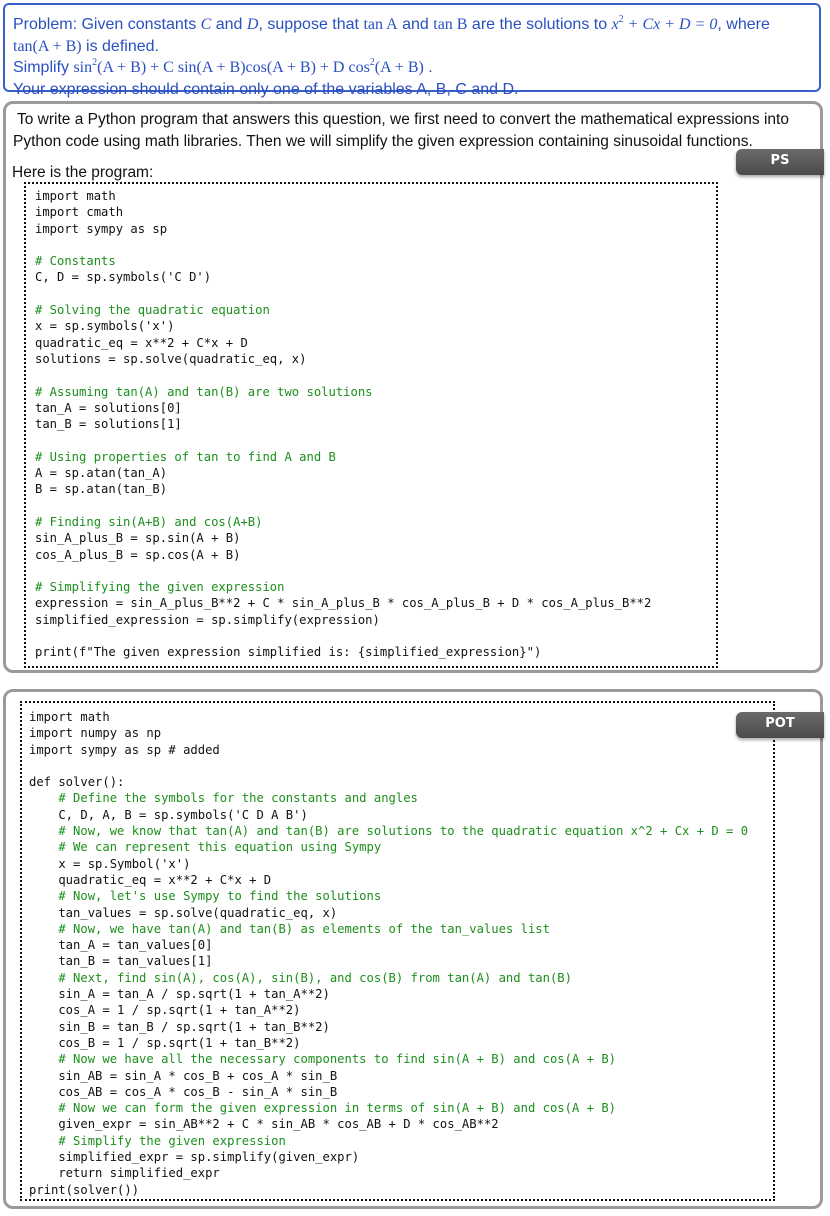 The width and height of the screenshot is (830, 1216). Describe the element at coordinates (615, 24) in the screenshot. I see `math-var: x` at that location.